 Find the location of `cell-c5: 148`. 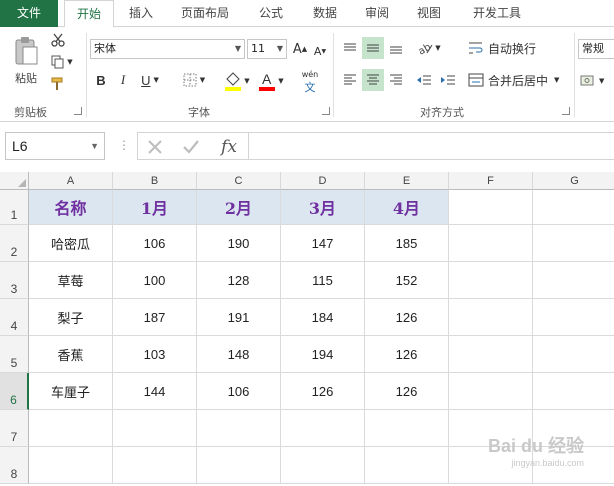

cell-c5: 148 is located at coordinates (239, 354).